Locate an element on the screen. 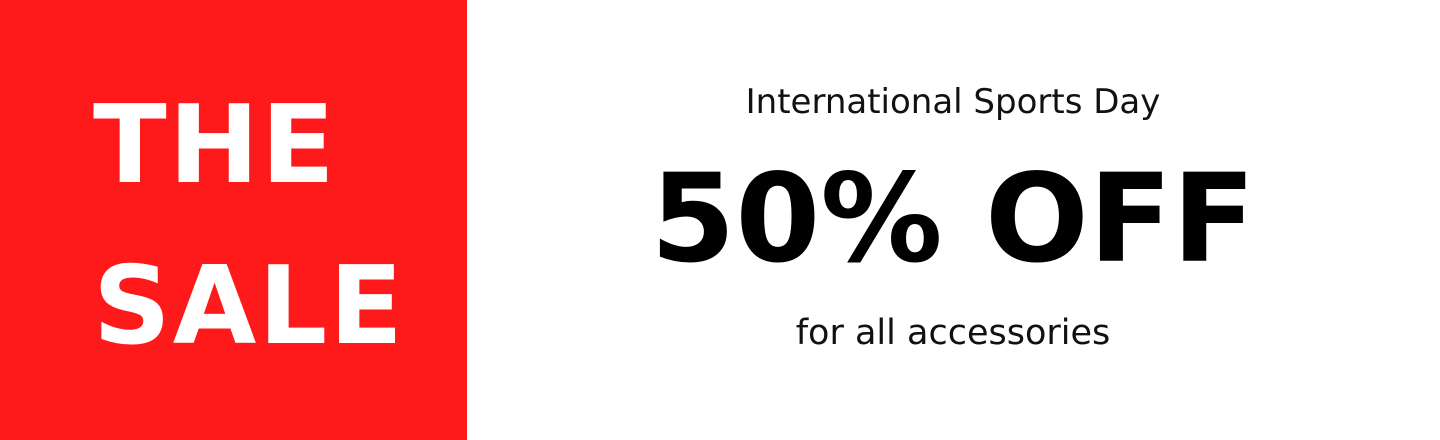 This screenshot has height=440, width=1440. promo-subtitle: for all accessories is located at coordinates (953, 333).